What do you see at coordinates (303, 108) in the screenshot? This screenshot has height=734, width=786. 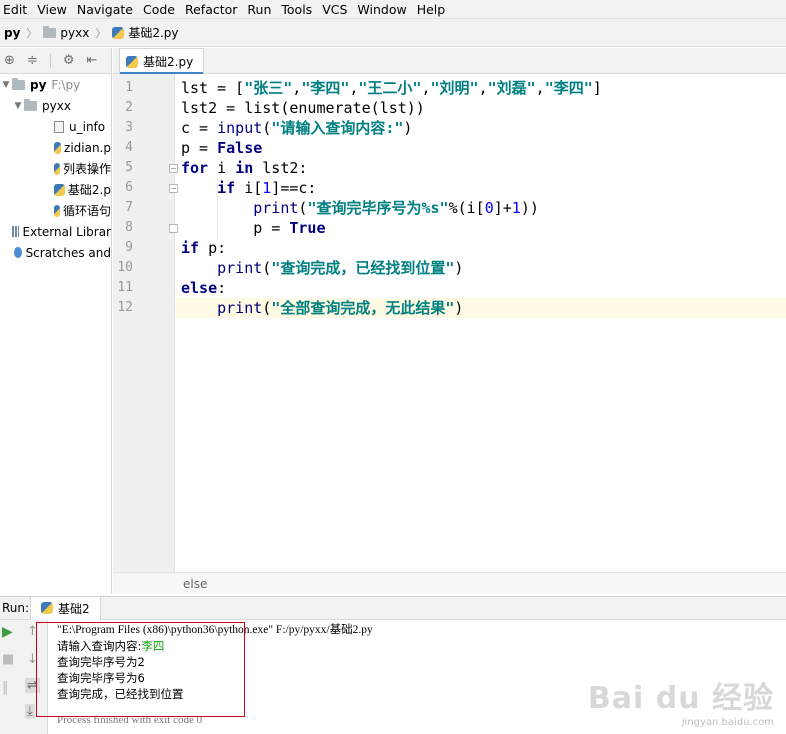 I see `code-line-2: lst2 = list(enumerate(lst))` at bounding box center [303, 108].